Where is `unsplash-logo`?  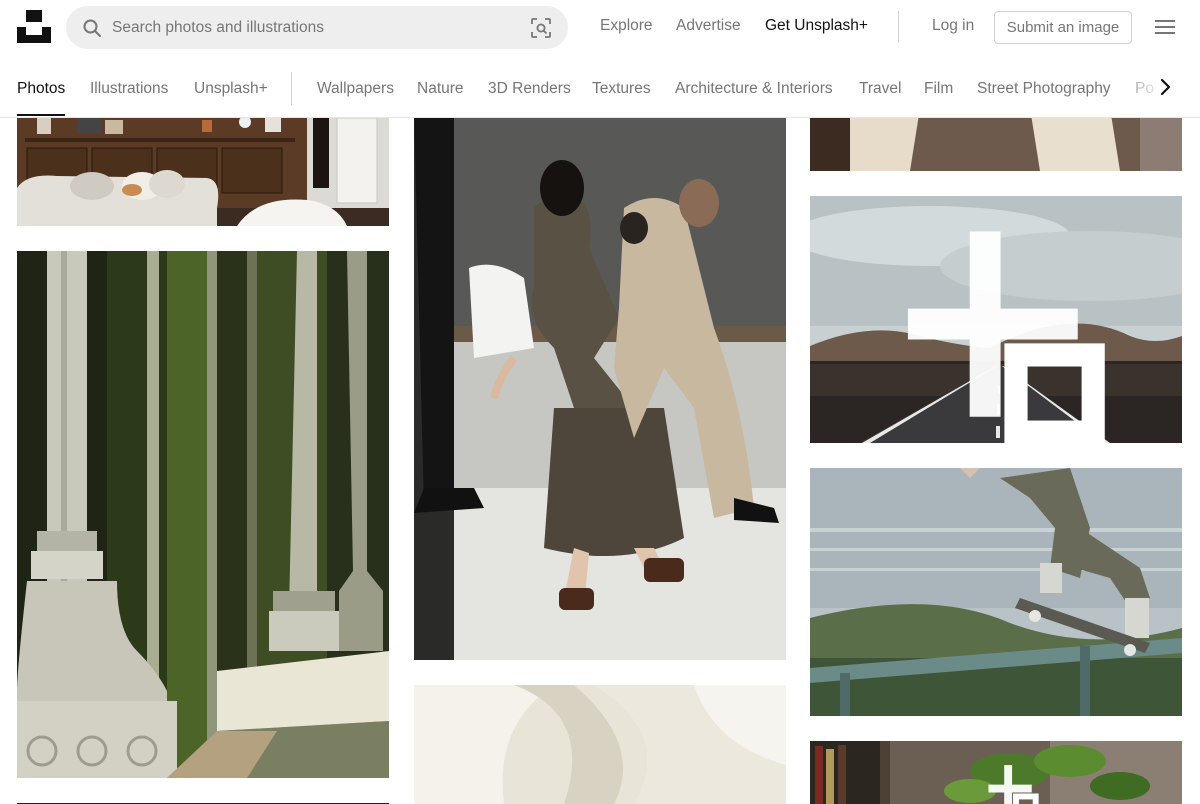 unsplash-logo is located at coordinates (34, 26).